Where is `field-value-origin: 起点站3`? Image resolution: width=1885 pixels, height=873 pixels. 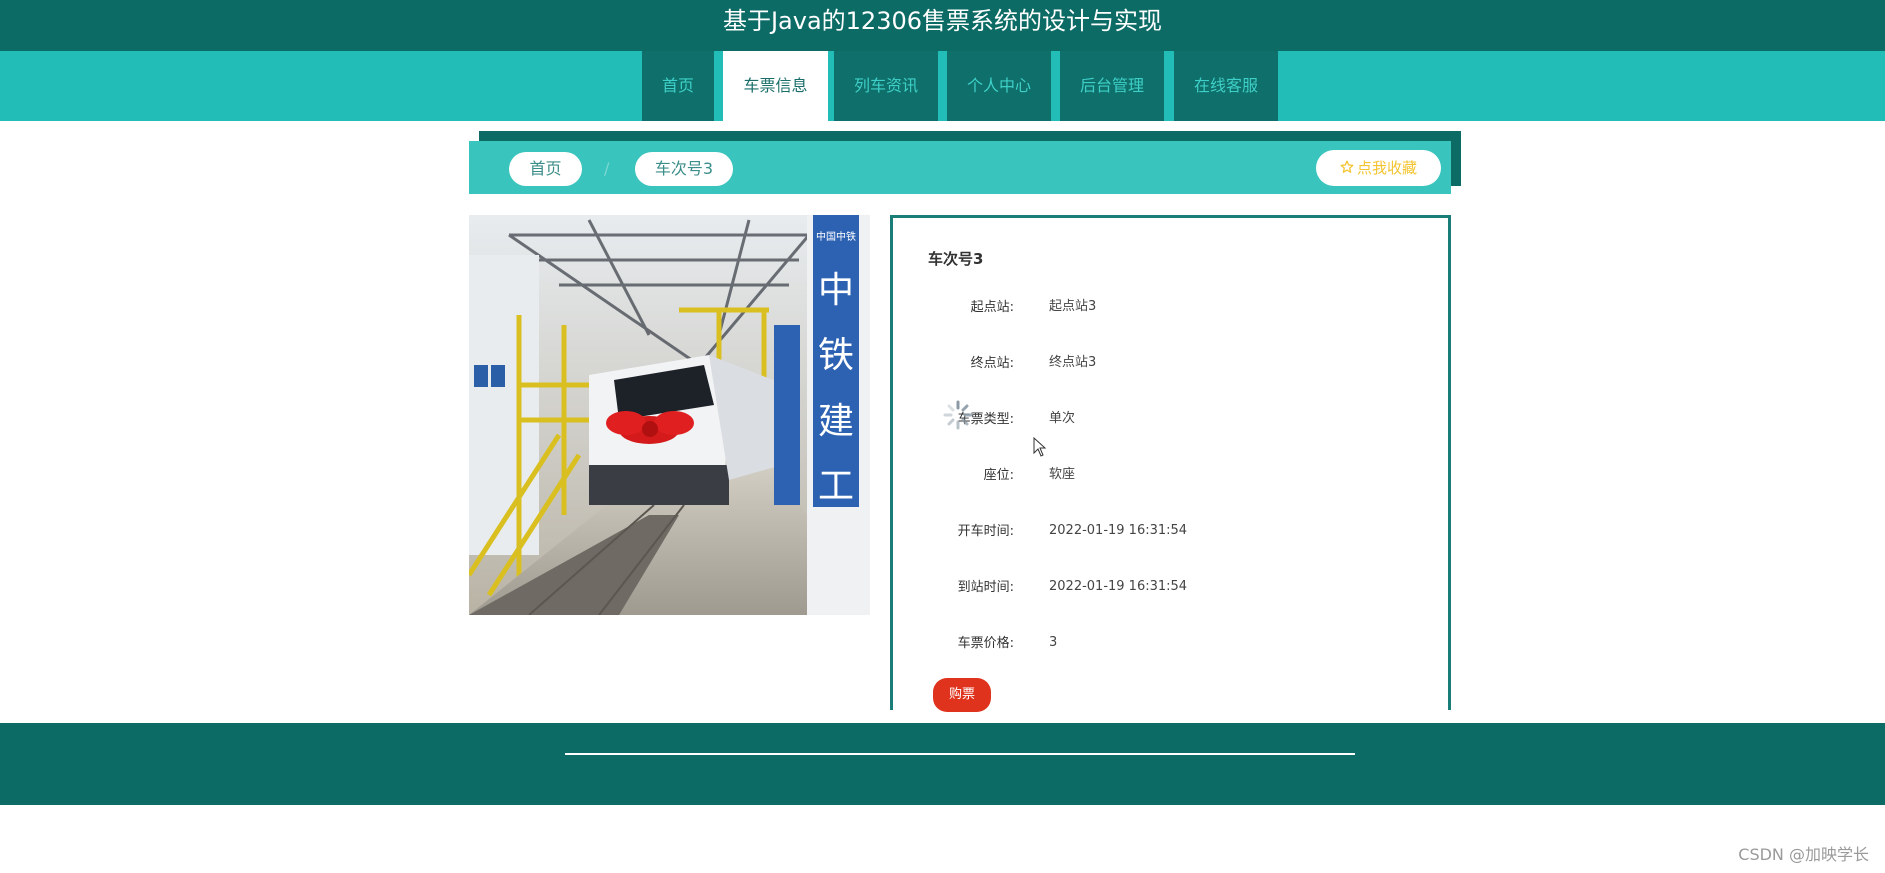 field-value-origin: 起点站3 is located at coordinates (1073, 306).